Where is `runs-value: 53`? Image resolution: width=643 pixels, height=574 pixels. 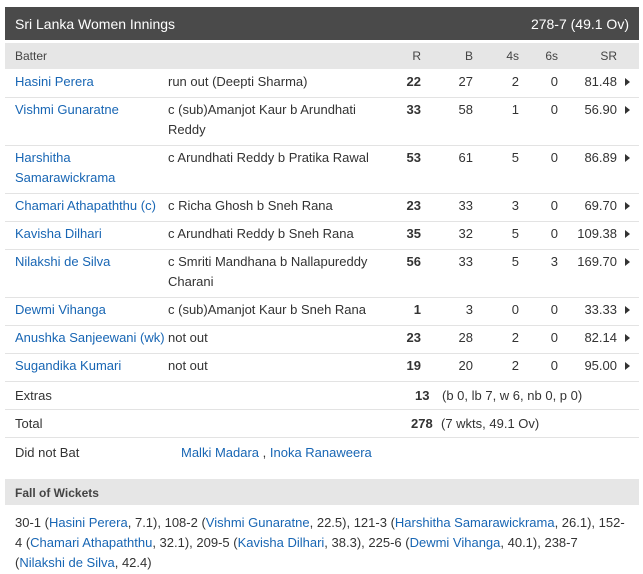
runs-value: 53 is located at coordinates (413, 157).